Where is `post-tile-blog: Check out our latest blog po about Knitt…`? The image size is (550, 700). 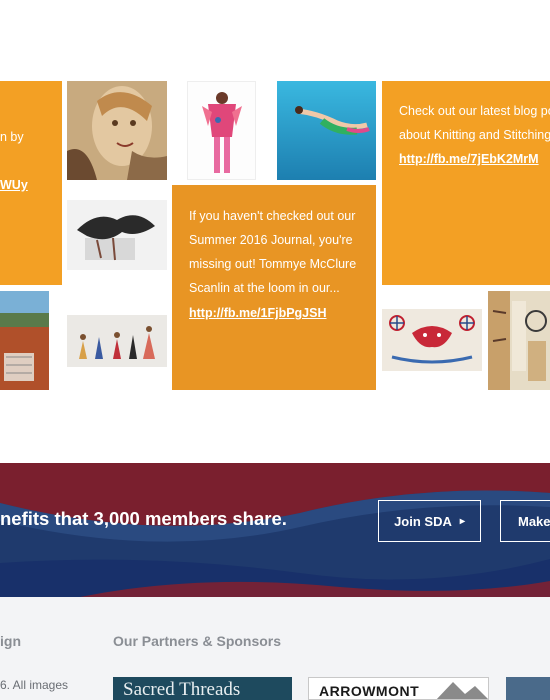
post-tile-blog: Check out our latest blog po about Knitt… is located at coordinates (466, 183).